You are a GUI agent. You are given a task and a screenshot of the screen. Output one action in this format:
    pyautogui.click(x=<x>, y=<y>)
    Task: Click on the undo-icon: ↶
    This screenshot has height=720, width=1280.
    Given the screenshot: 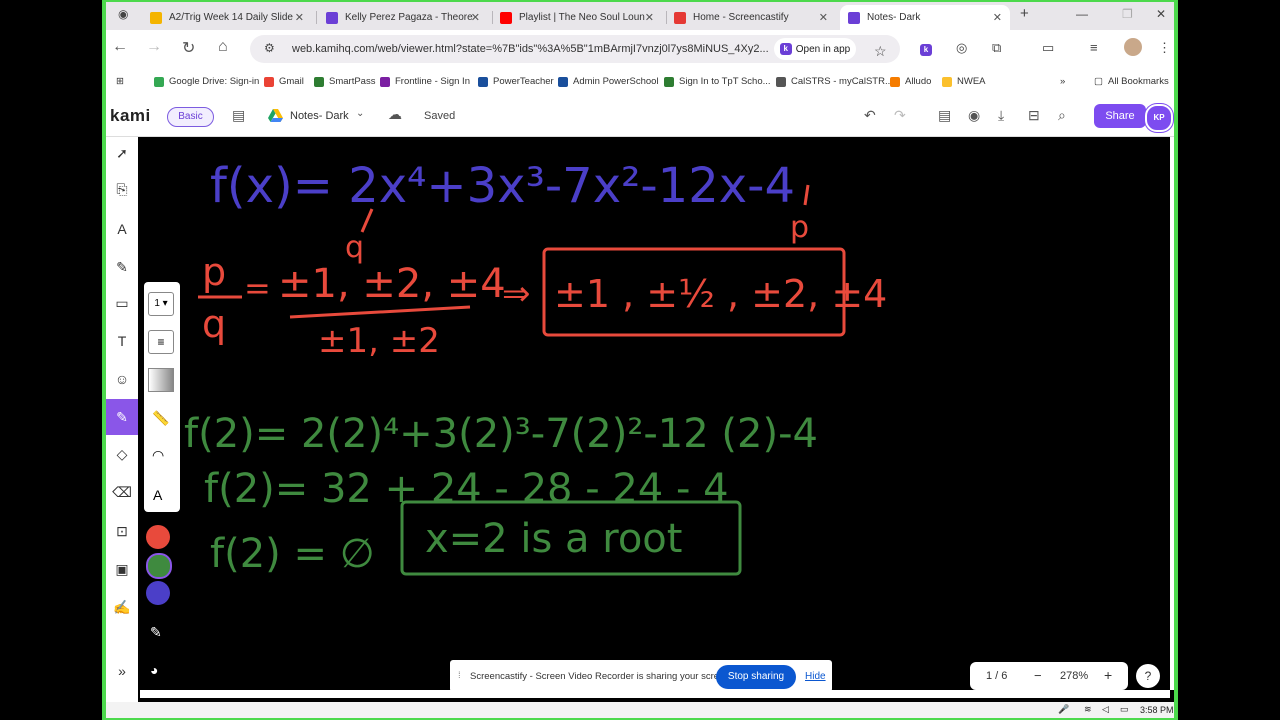 What is the action you would take?
    pyautogui.click(x=870, y=115)
    